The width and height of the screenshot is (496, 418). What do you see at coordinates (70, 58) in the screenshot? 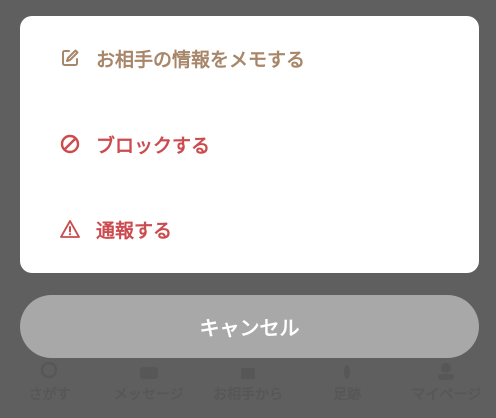
I see `edit-icon` at bounding box center [70, 58].